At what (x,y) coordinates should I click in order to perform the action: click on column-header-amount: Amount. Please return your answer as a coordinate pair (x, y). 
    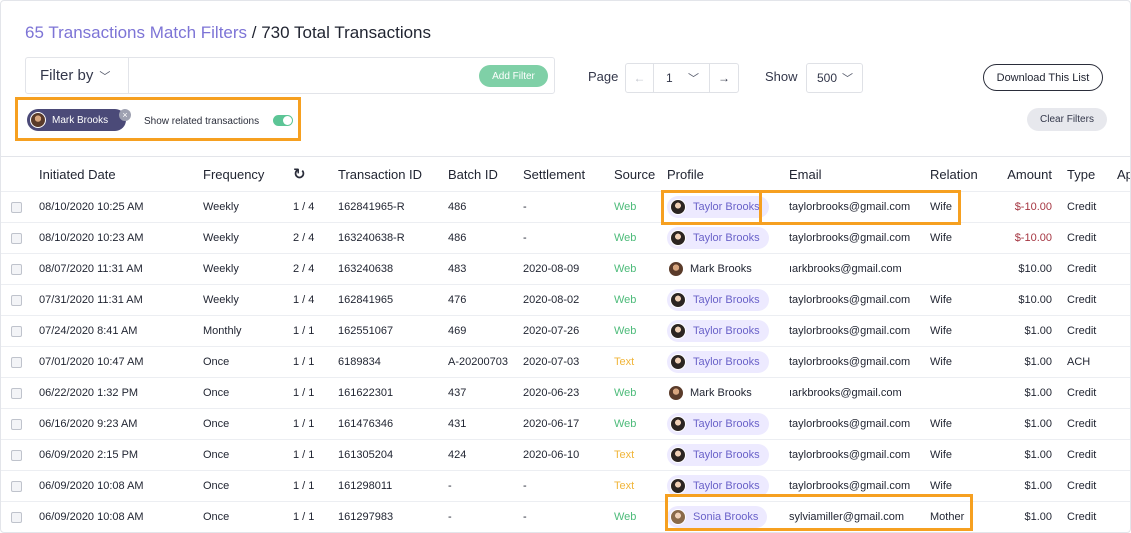
    Looking at the image, I should click on (1021, 174).